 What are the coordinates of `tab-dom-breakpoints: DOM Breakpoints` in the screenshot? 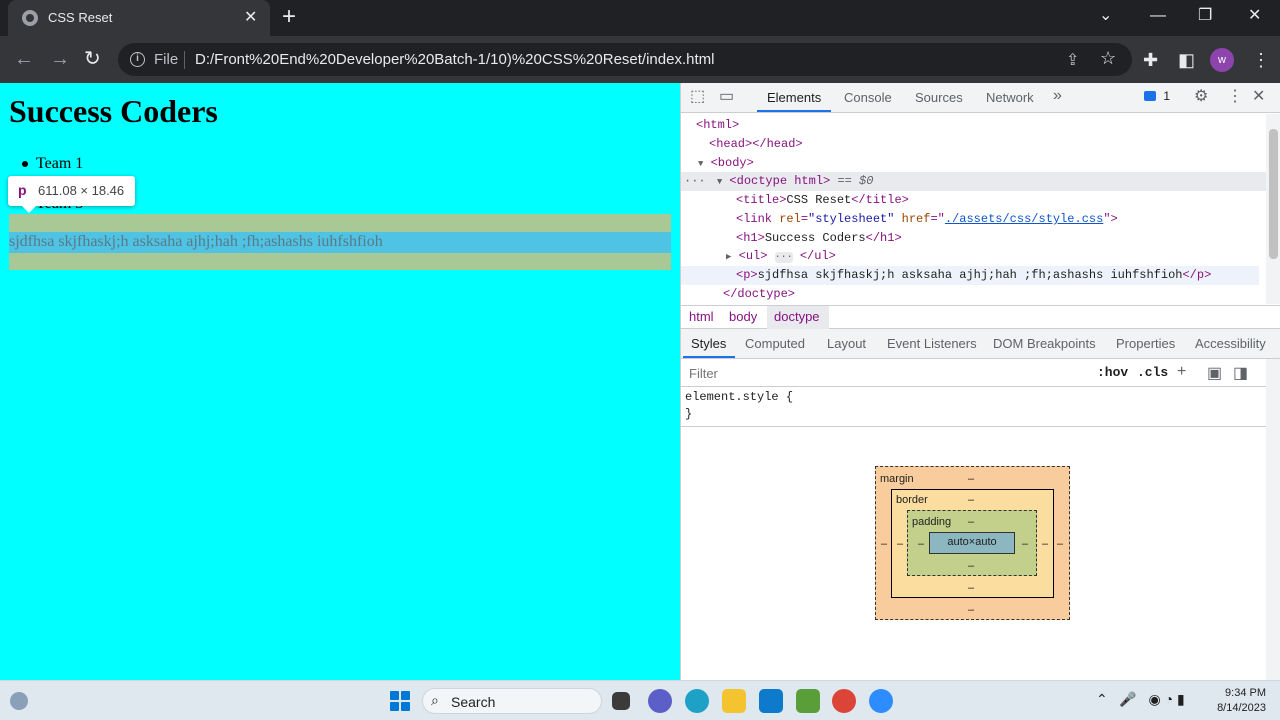 It's located at (1044, 343).